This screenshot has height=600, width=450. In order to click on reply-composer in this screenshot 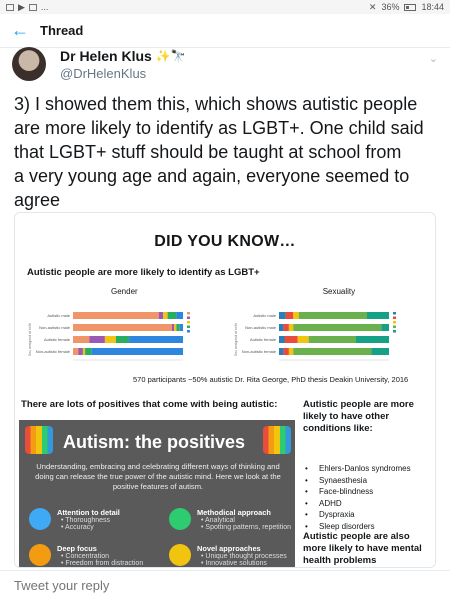, I will do `click(225, 585)`.